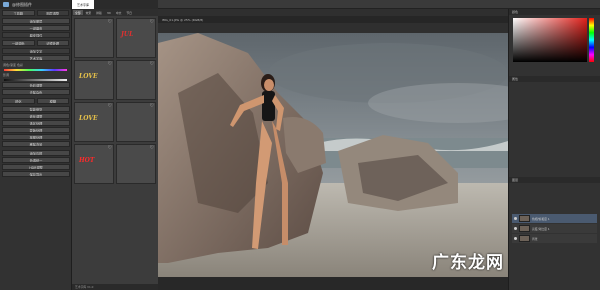 The height and width of the screenshot is (290, 600). What do you see at coordinates (78, 12) in the screenshot?
I see `tab-all: 全部` at bounding box center [78, 12].